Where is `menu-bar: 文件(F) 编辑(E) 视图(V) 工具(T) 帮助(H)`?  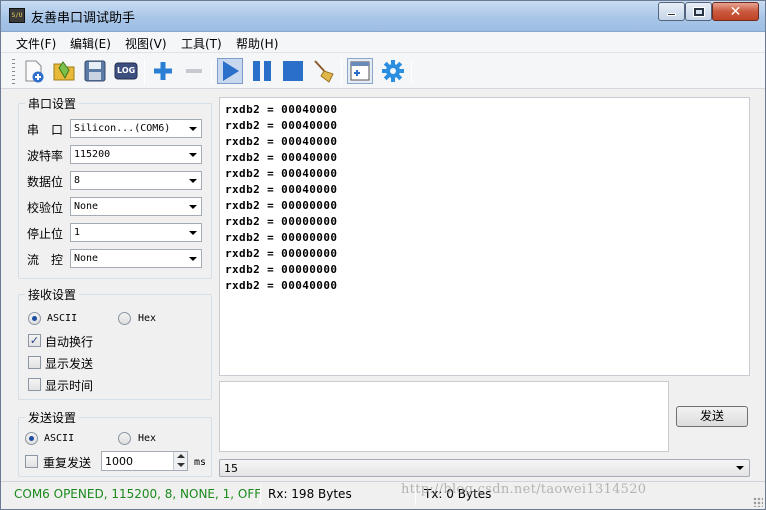
menu-bar: 文件(F) 编辑(E) 视图(V) 工具(T) 帮助(H) is located at coordinates (383, 42).